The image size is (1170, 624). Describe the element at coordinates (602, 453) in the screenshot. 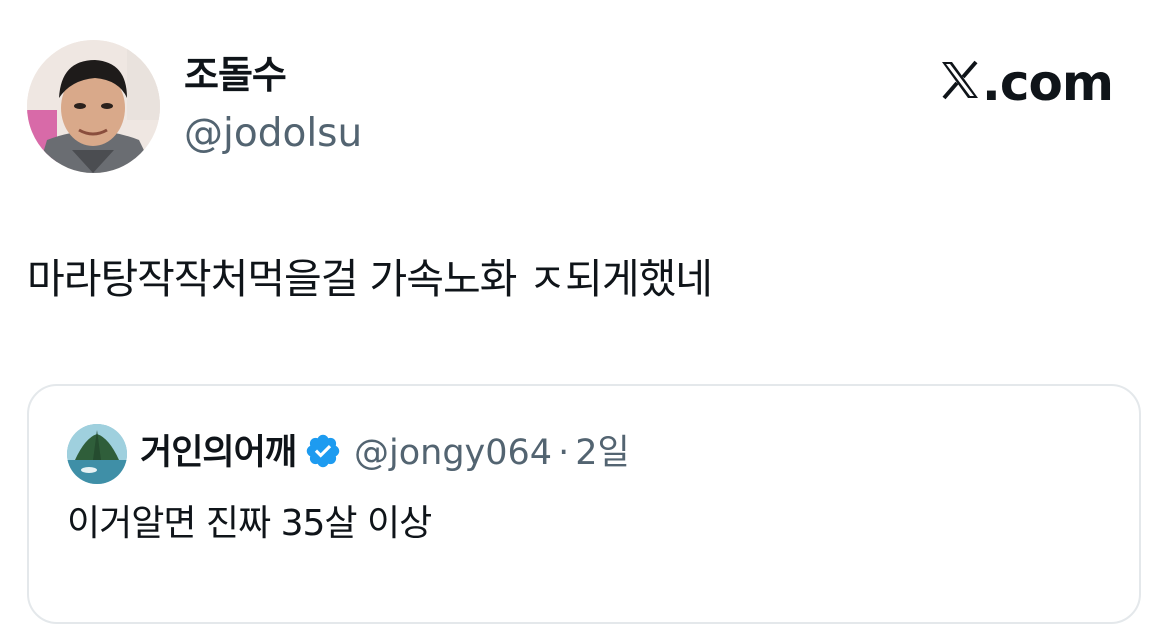

I see `quoted-timestamp: 2일` at that location.